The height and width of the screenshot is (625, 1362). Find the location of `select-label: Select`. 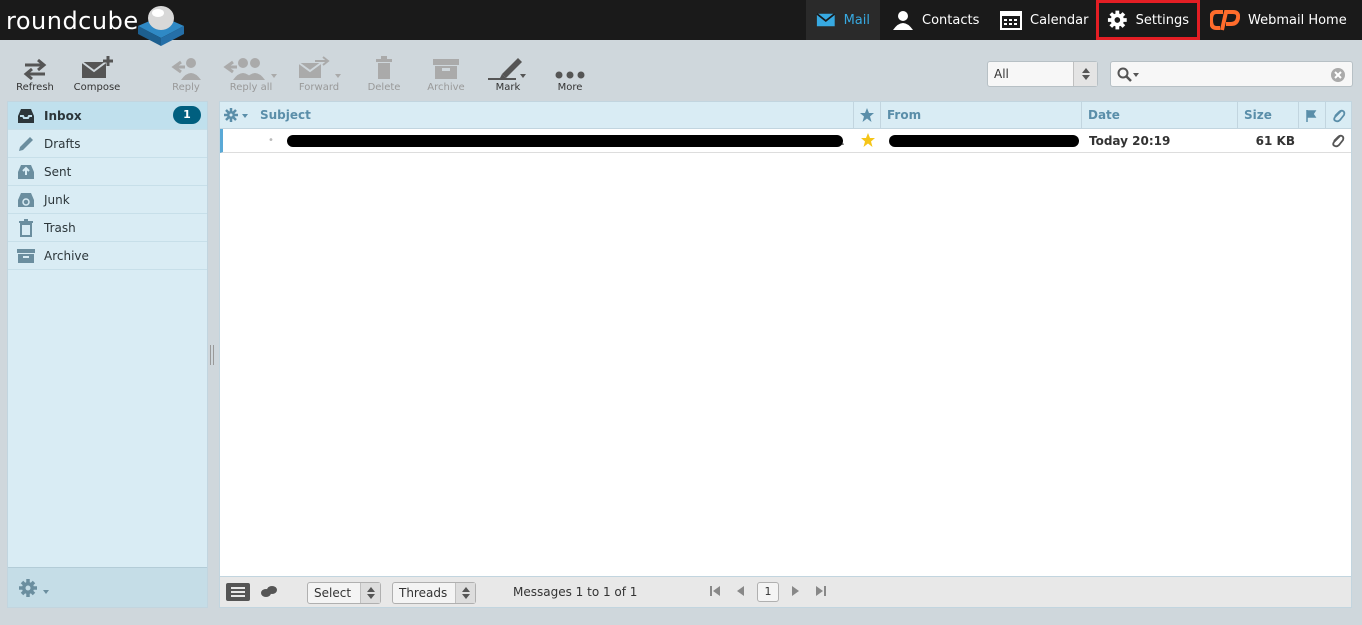

select-label: Select is located at coordinates (333, 593).